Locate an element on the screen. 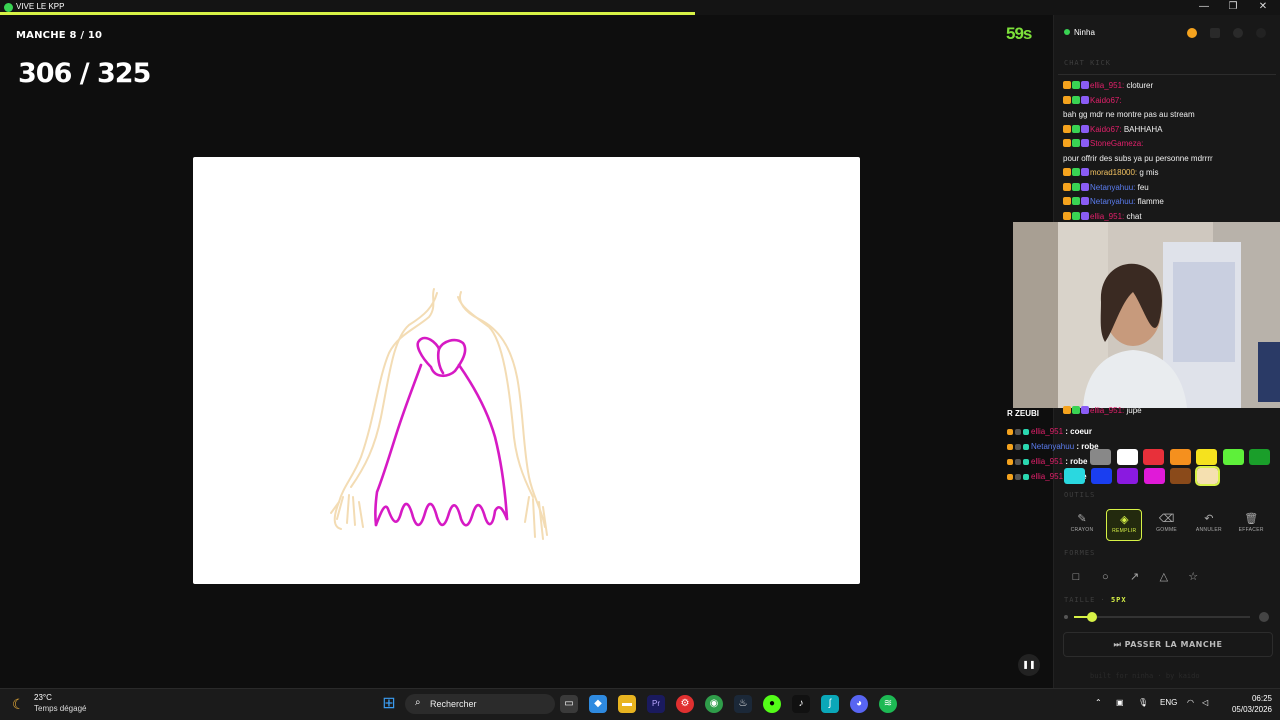 This screenshot has height=720, width=1280. tool-remplir-button: ◈ REMPLIR is located at coordinates (1124, 525).